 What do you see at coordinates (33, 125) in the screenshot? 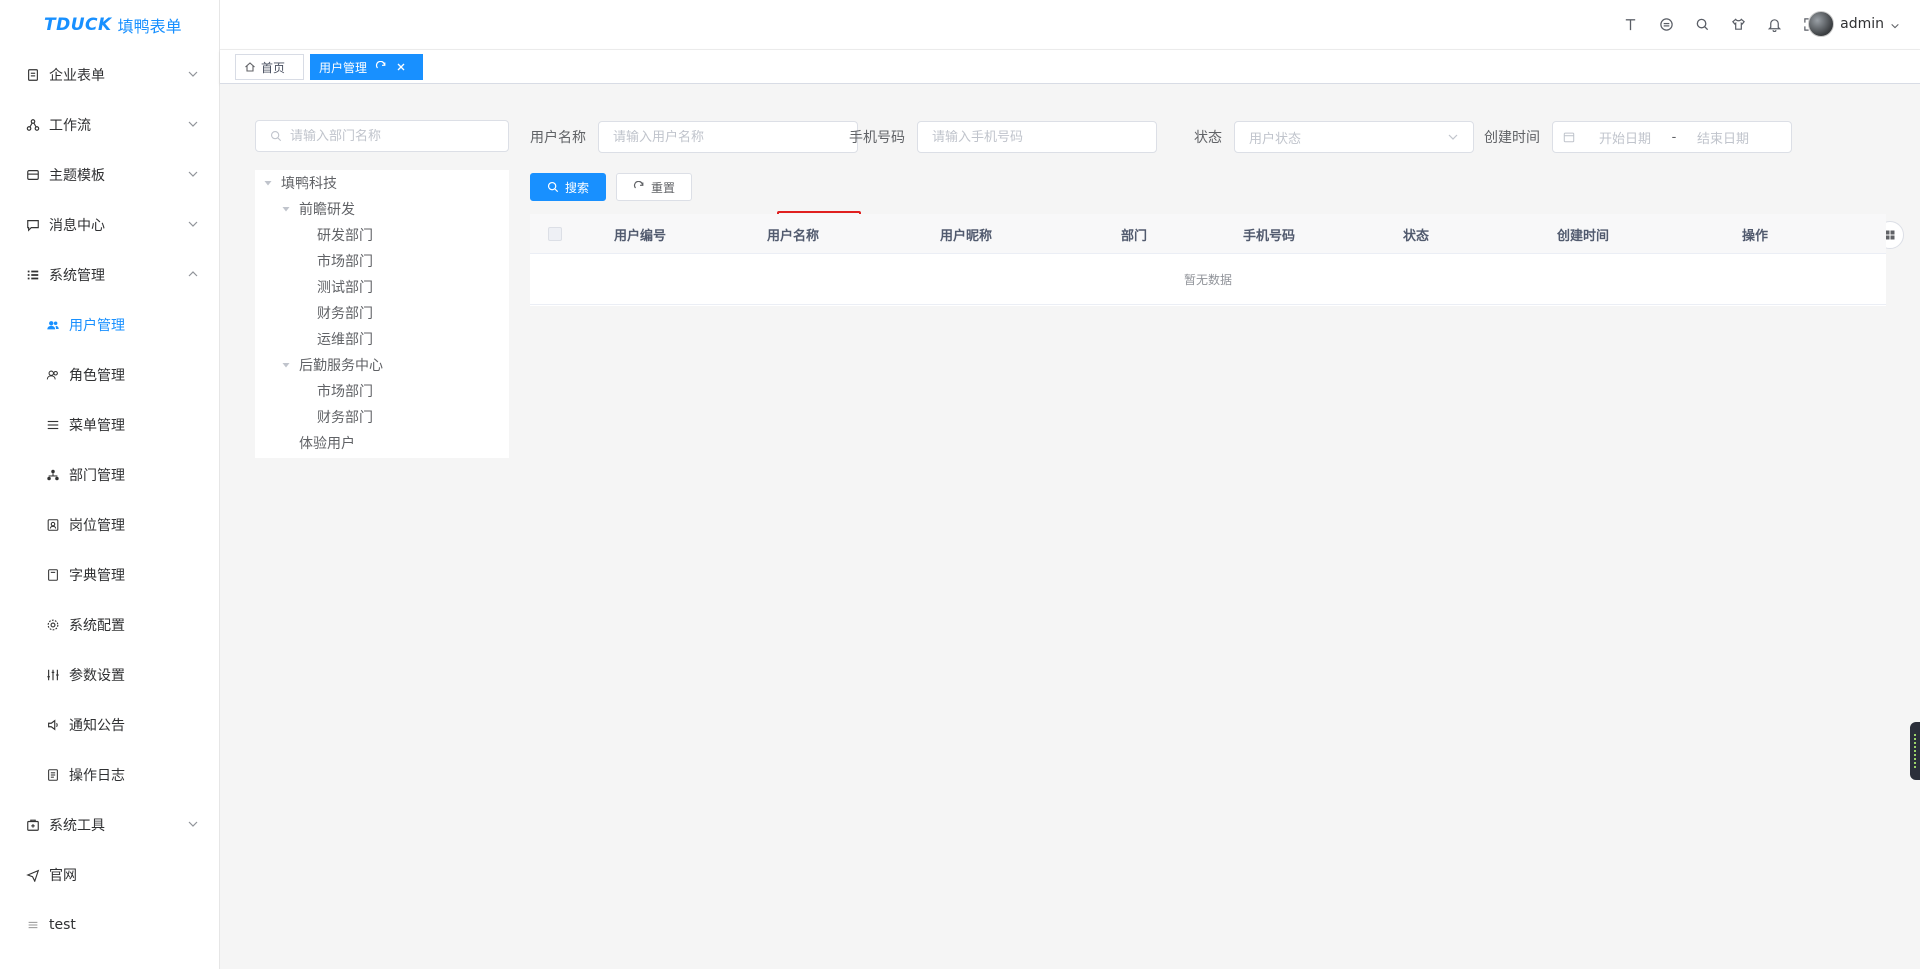
I see `workflow-icon` at bounding box center [33, 125].